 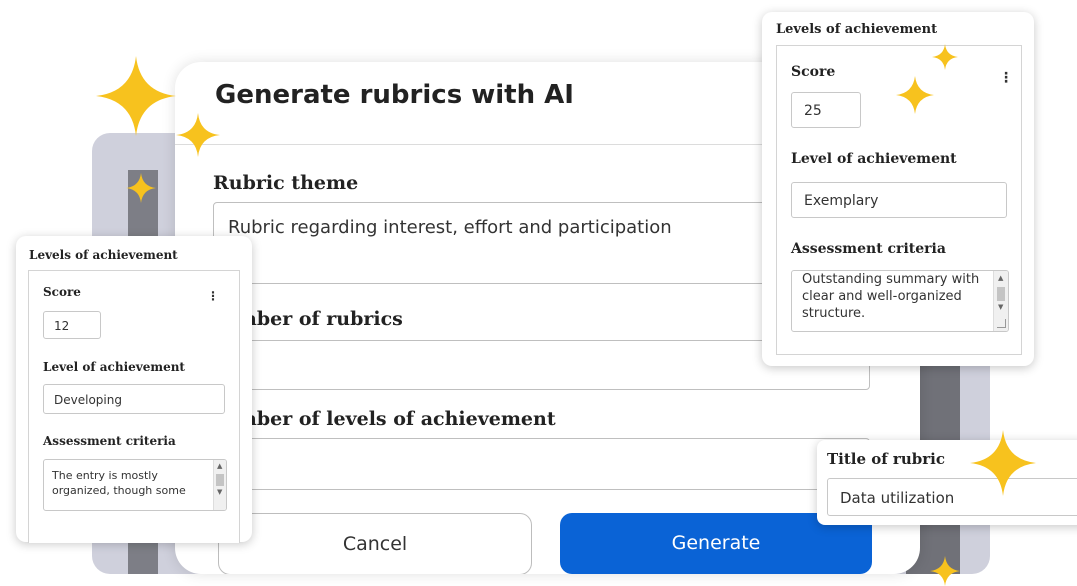 What do you see at coordinates (952, 497) in the screenshot?
I see `title-of-rubric-input: Data utilization` at bounding box center [952, 497].